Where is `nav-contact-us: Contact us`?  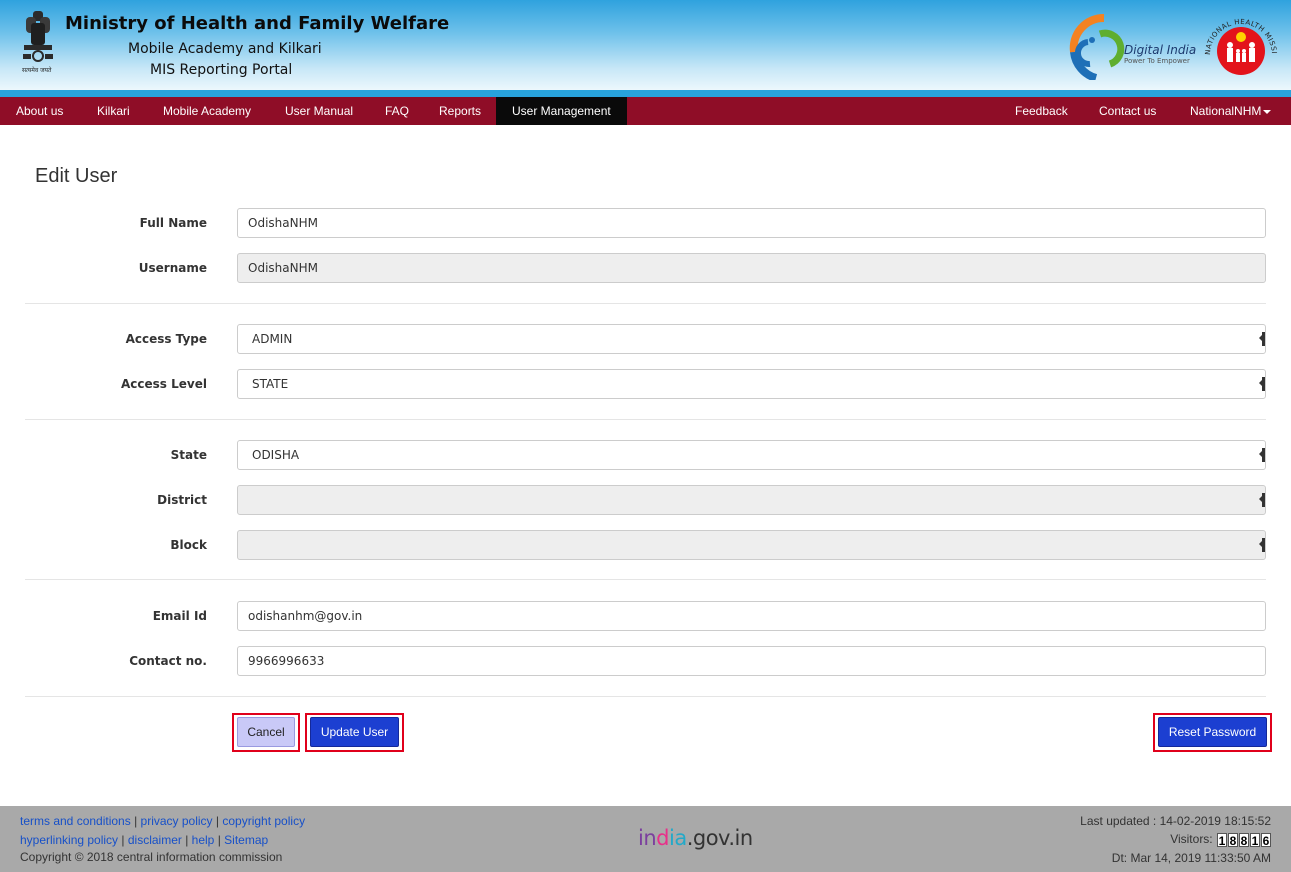 nav-contact-us: Contact us is located at coordinates (1127, 111).